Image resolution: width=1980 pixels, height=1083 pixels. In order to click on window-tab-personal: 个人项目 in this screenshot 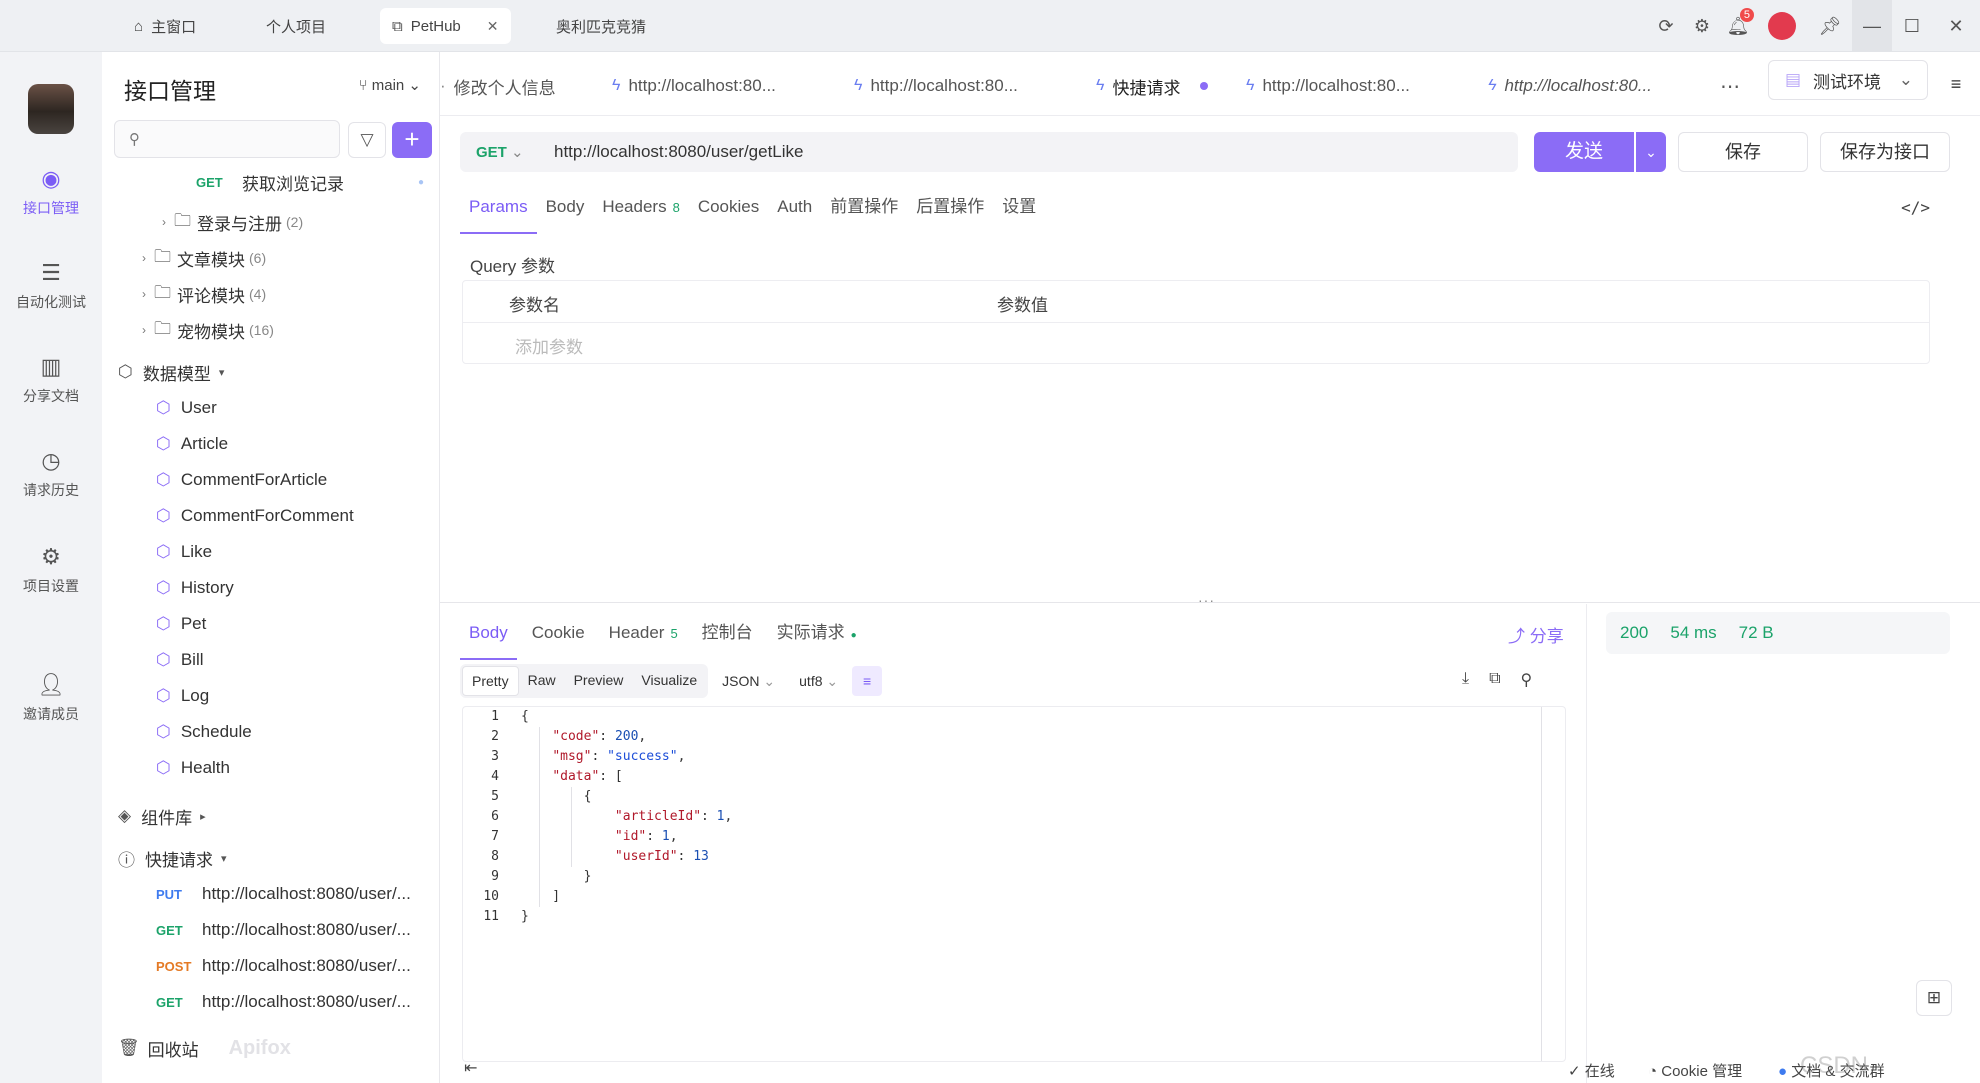, I will do `click(296, 26)`.